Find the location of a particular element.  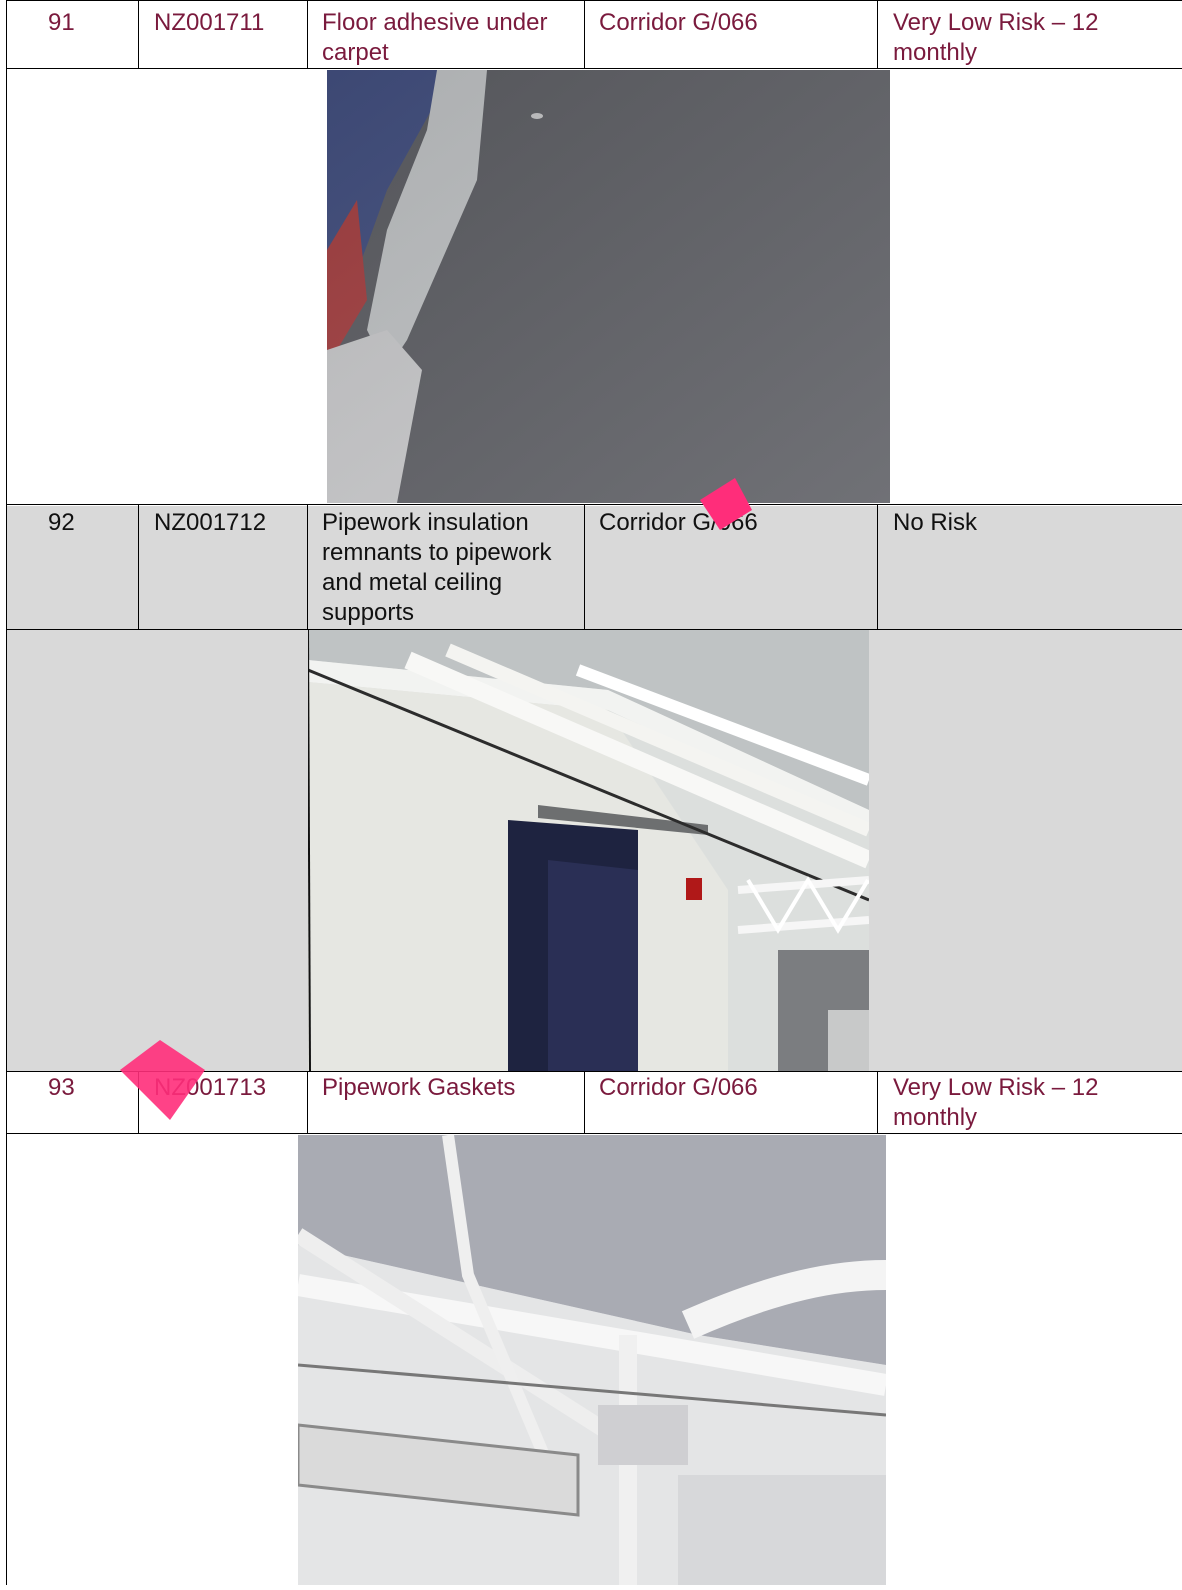

item-risk: No Risk is located at coordinates (935, 522).